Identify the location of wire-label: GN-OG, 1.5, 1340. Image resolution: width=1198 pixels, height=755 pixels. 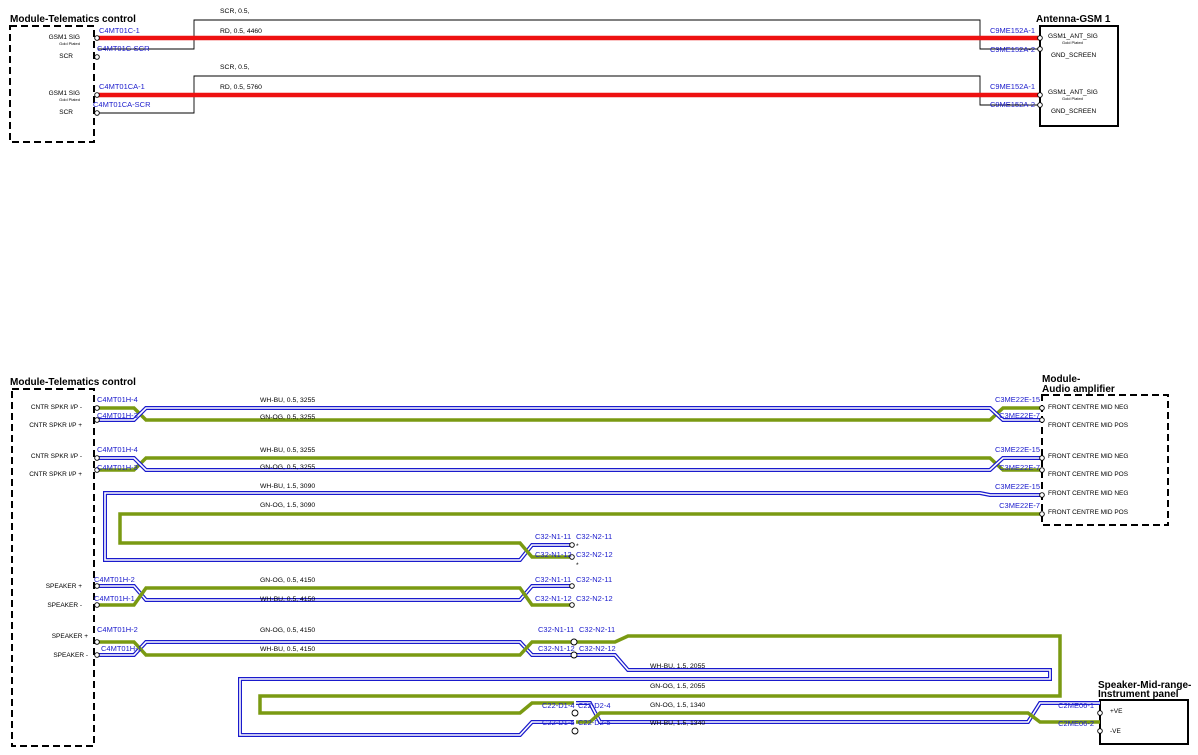
(677, 705).